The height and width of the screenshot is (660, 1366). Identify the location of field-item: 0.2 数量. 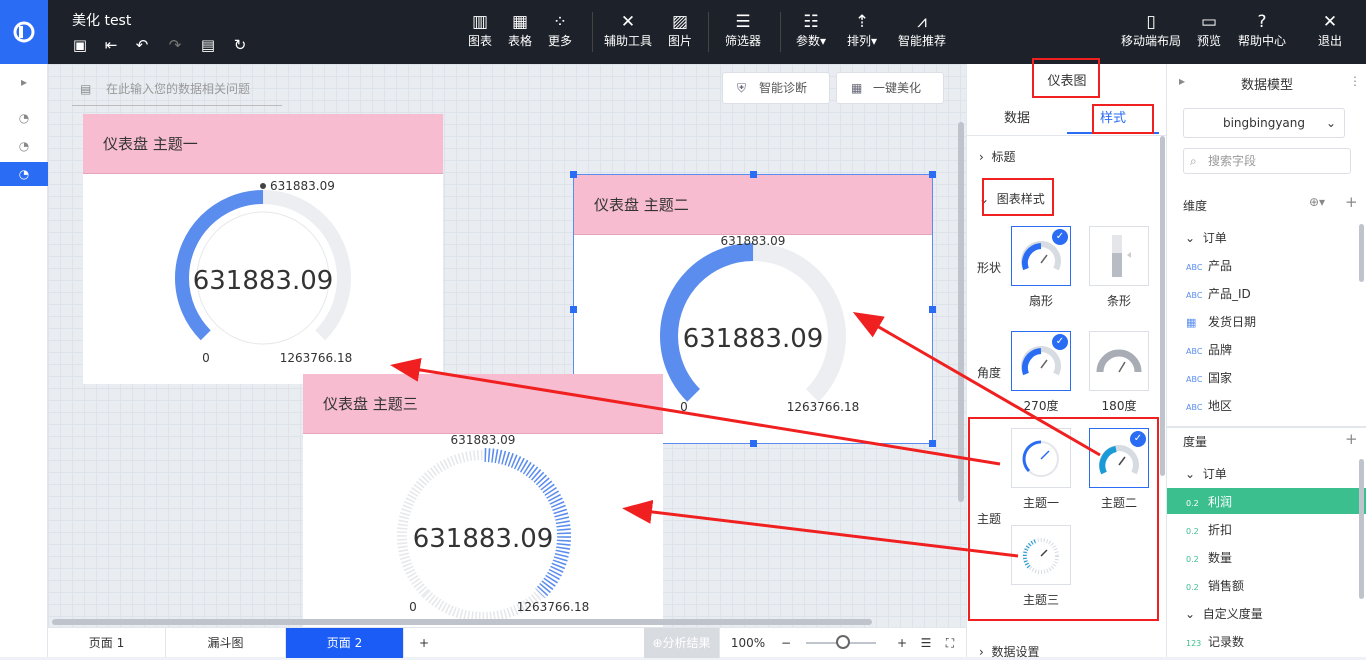
(1209, 557).